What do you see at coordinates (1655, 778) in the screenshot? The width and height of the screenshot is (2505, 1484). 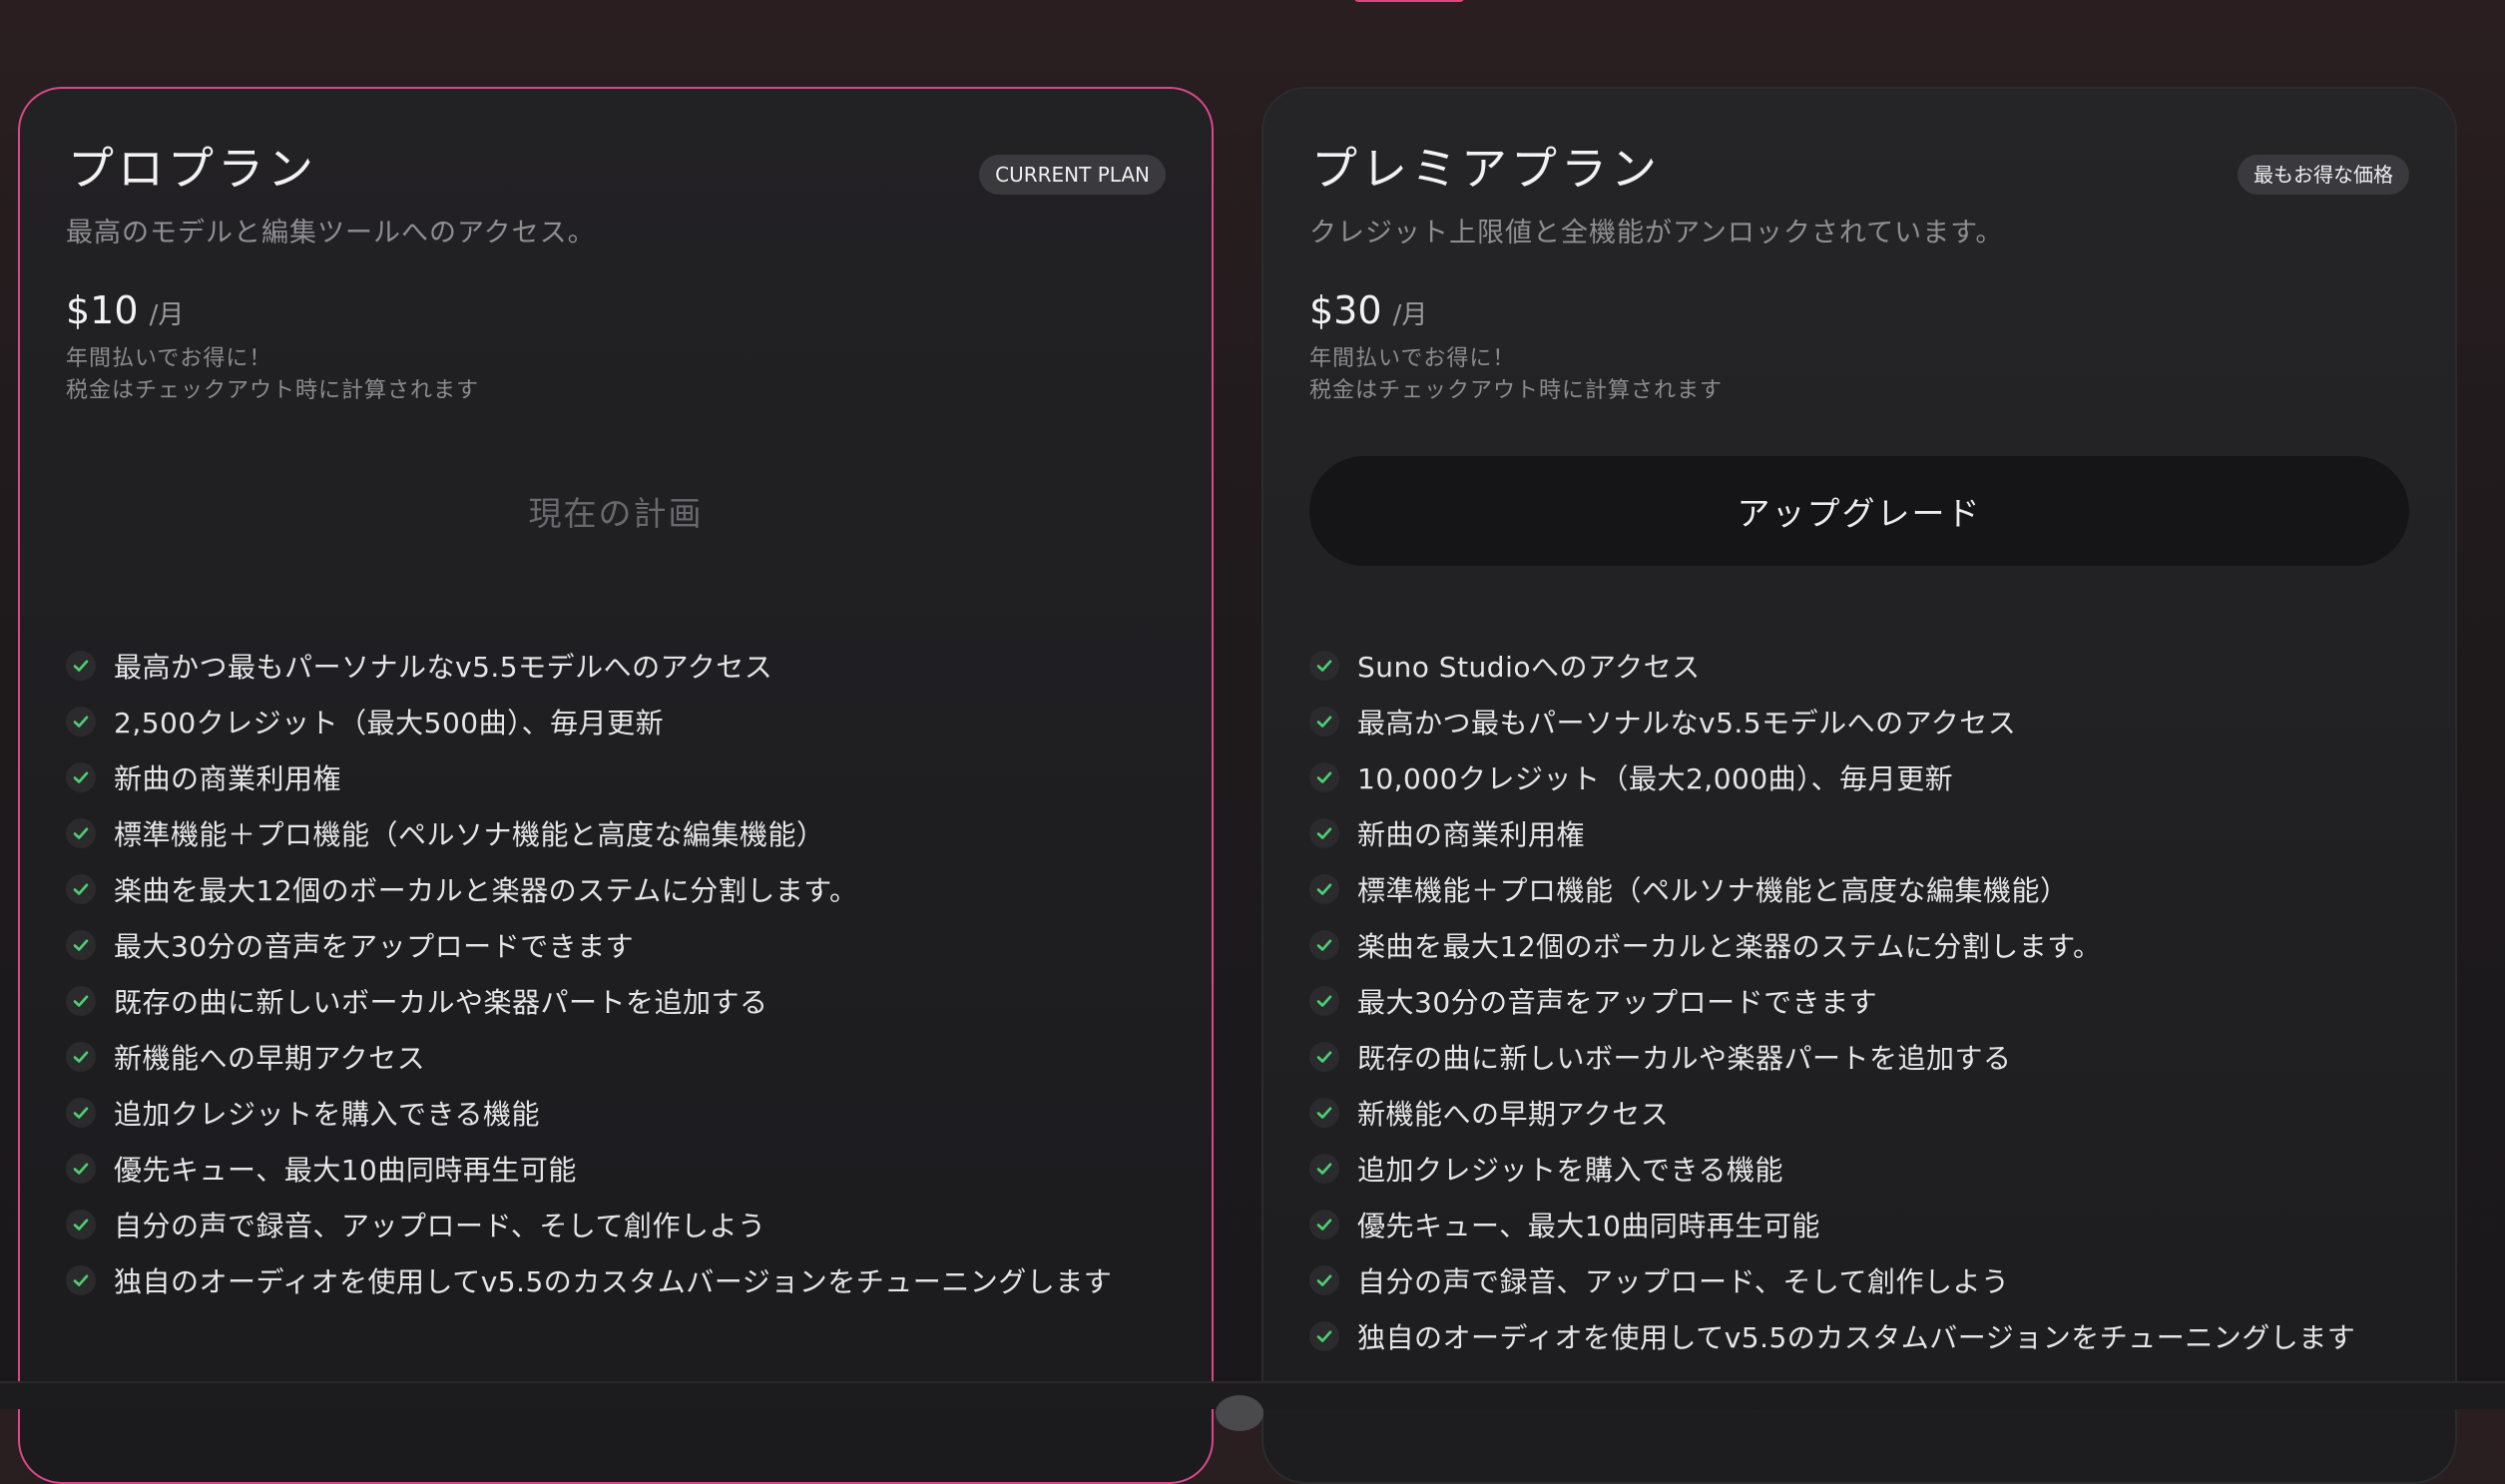 I see `feature-text: 10,000クレジット（最大2,000曲）、毎月更新` at bounding box center [1655, 778].